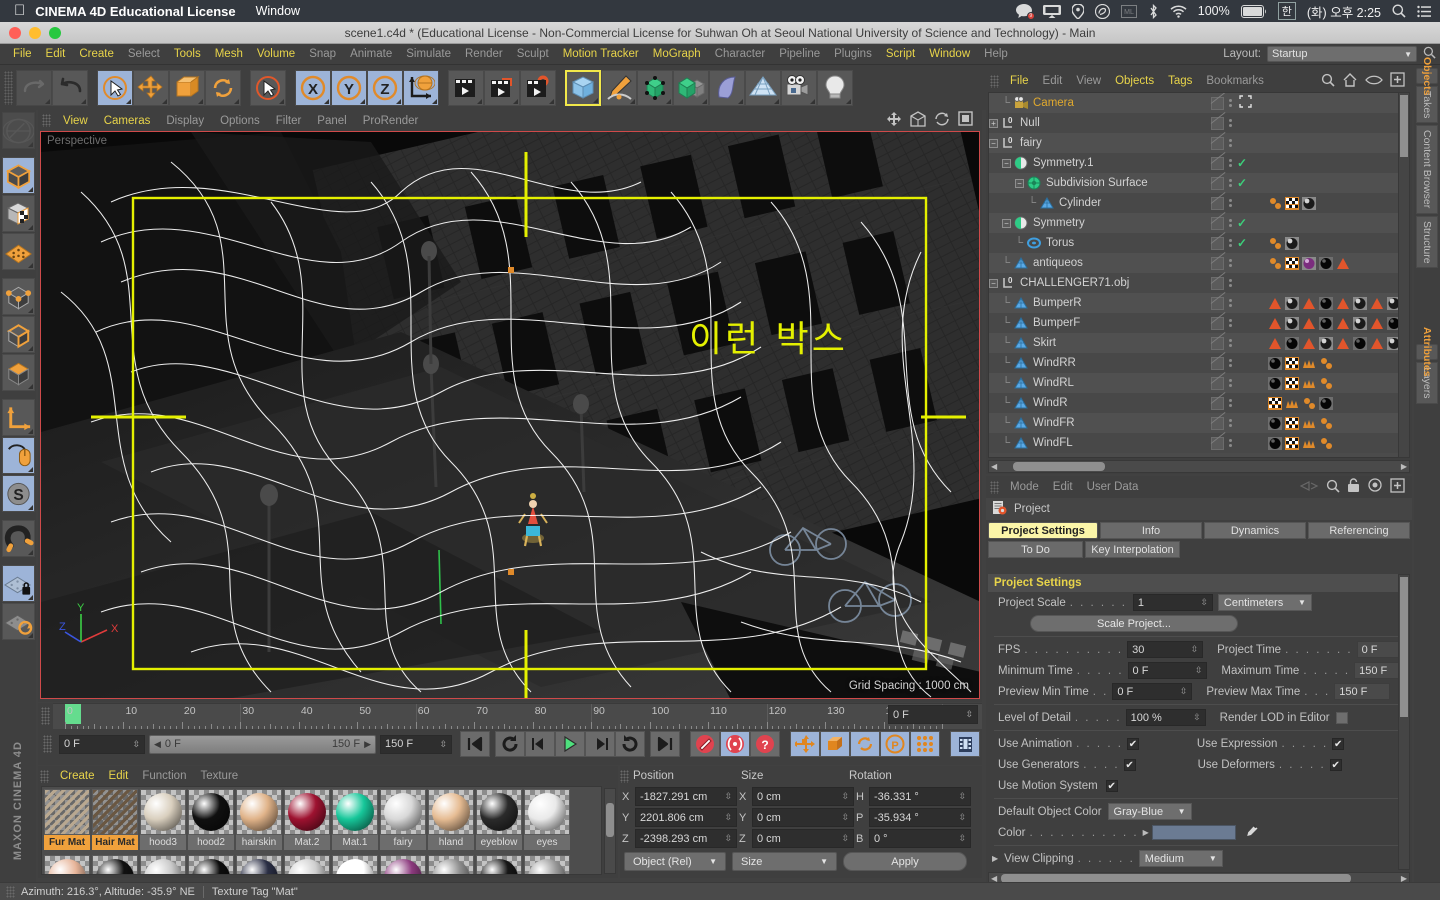 This screenshot has width=1440, height=900. Describe the element at coordinates (1335, 764) in the screenshot. I see `use-deformers-checkbox: ✔` at that location.